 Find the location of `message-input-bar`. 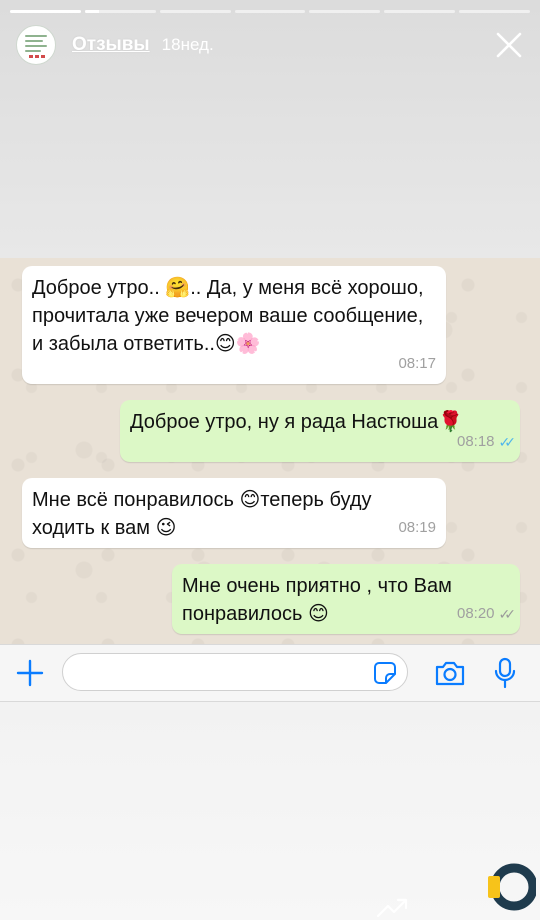

message-input-bar is located at coordinates (270, 673).